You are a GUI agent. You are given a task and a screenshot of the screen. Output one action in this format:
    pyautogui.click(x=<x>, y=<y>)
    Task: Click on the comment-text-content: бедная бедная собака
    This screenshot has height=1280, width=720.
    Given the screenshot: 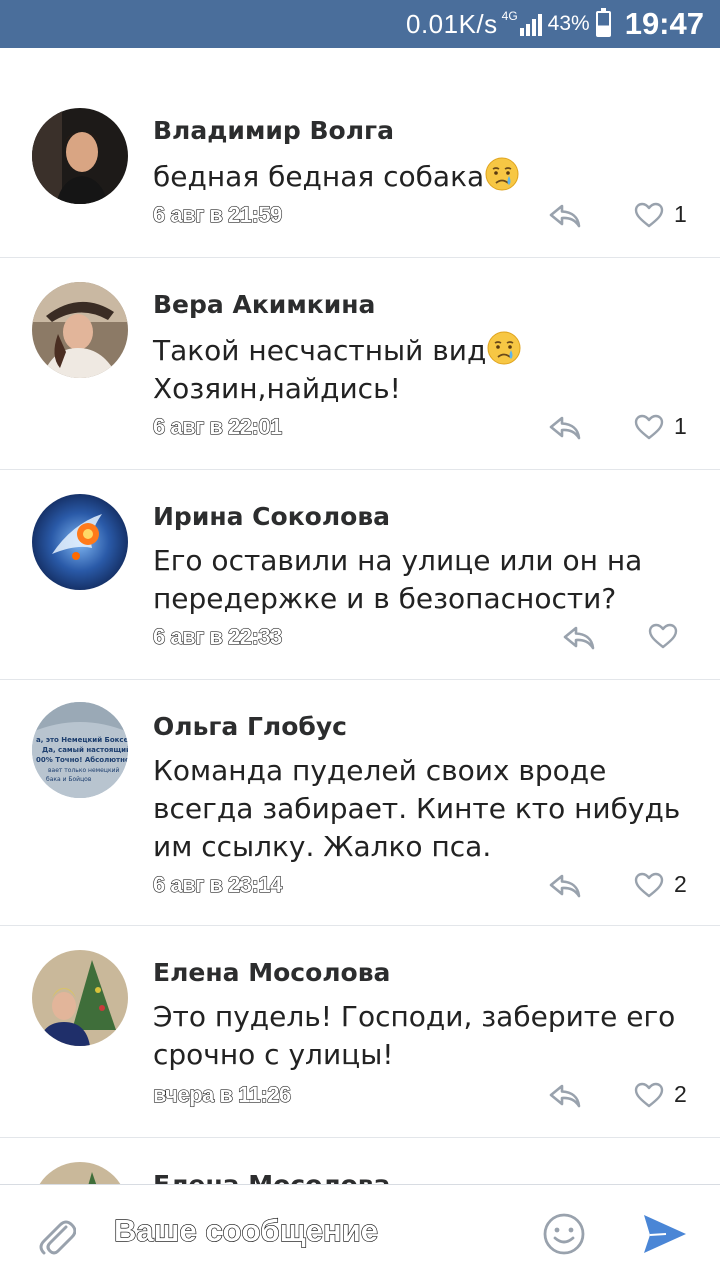 What is the action you would take?
    pyautogui.click(x=319, y=176)
    